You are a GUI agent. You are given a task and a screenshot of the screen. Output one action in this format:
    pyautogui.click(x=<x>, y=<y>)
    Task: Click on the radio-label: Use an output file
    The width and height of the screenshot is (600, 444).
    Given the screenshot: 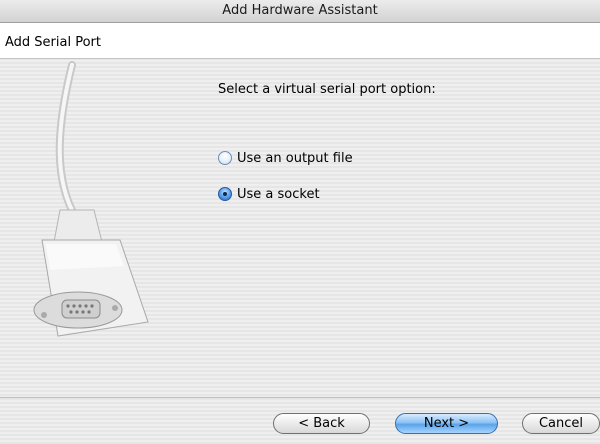 What is the action you would take?
    pyautogui.click(x=295, y=158)
    